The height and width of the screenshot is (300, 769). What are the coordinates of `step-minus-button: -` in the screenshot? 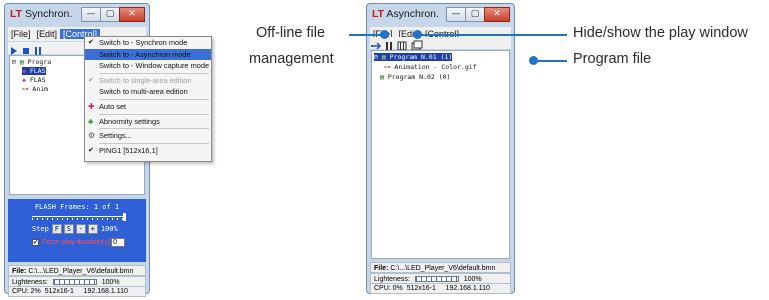 It's located at (80, 229).